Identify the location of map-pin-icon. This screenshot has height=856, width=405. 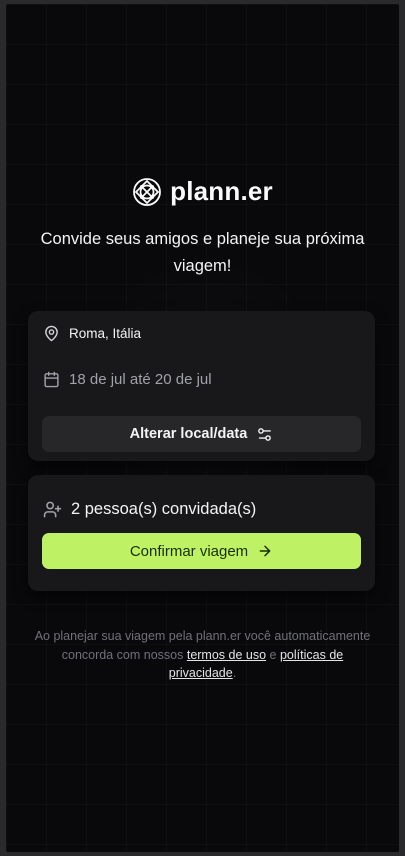
(51, 333).